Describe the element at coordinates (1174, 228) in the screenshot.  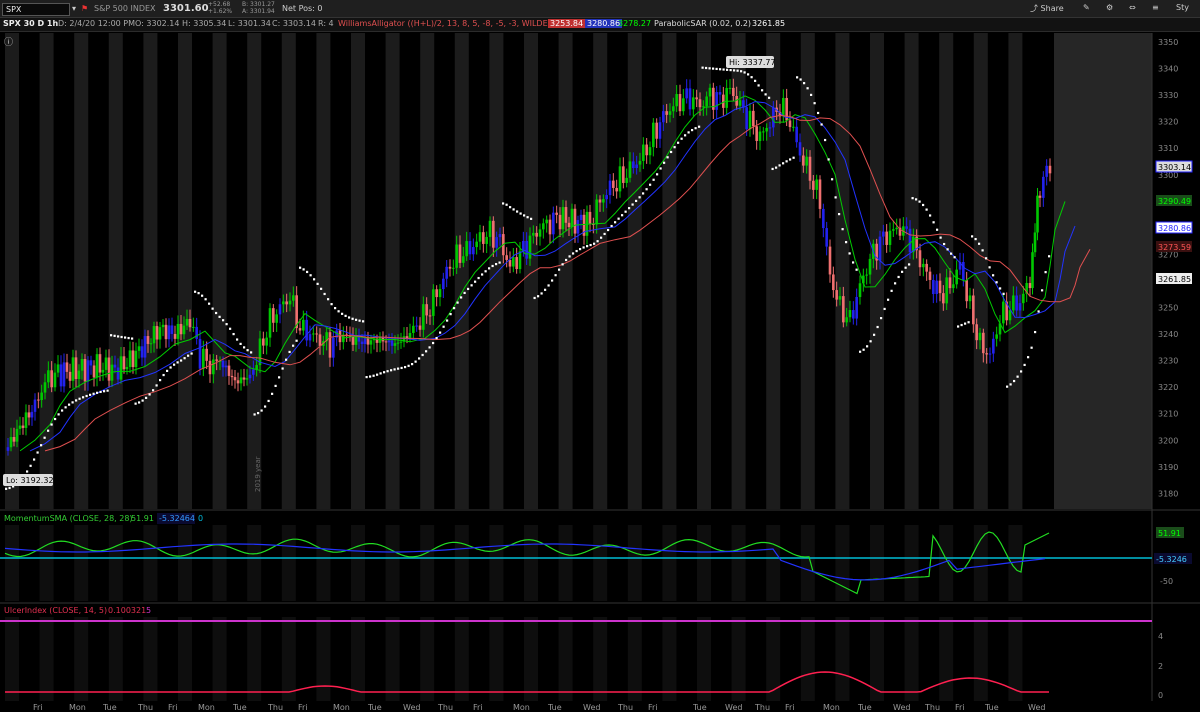
I see `svg-text: 3280.86` at that location.